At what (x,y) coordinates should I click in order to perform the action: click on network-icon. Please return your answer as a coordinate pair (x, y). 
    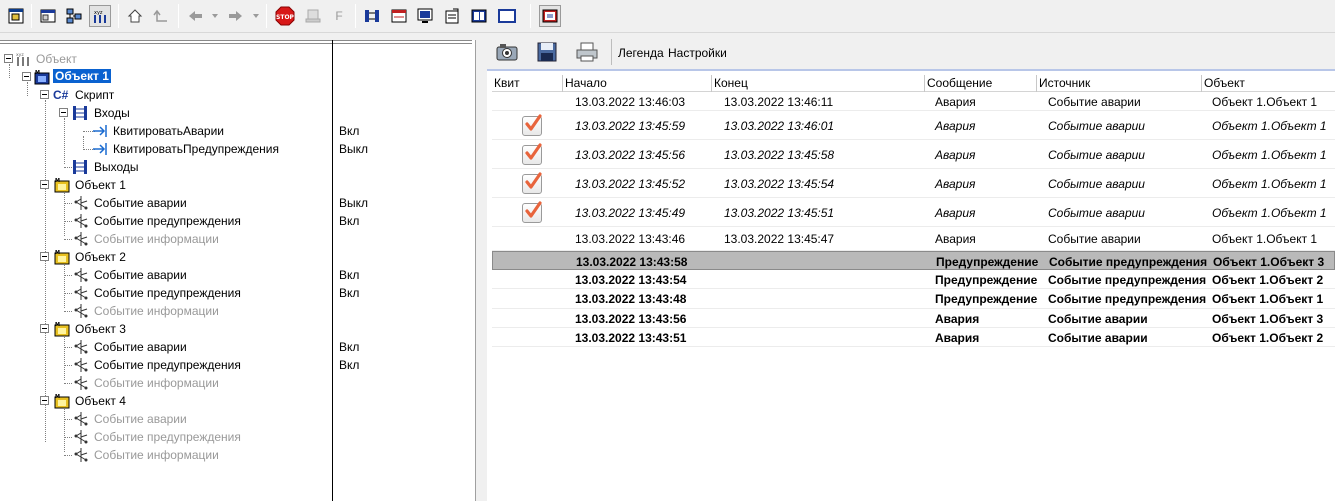
    Looking at the image, I should click on (74, 16).